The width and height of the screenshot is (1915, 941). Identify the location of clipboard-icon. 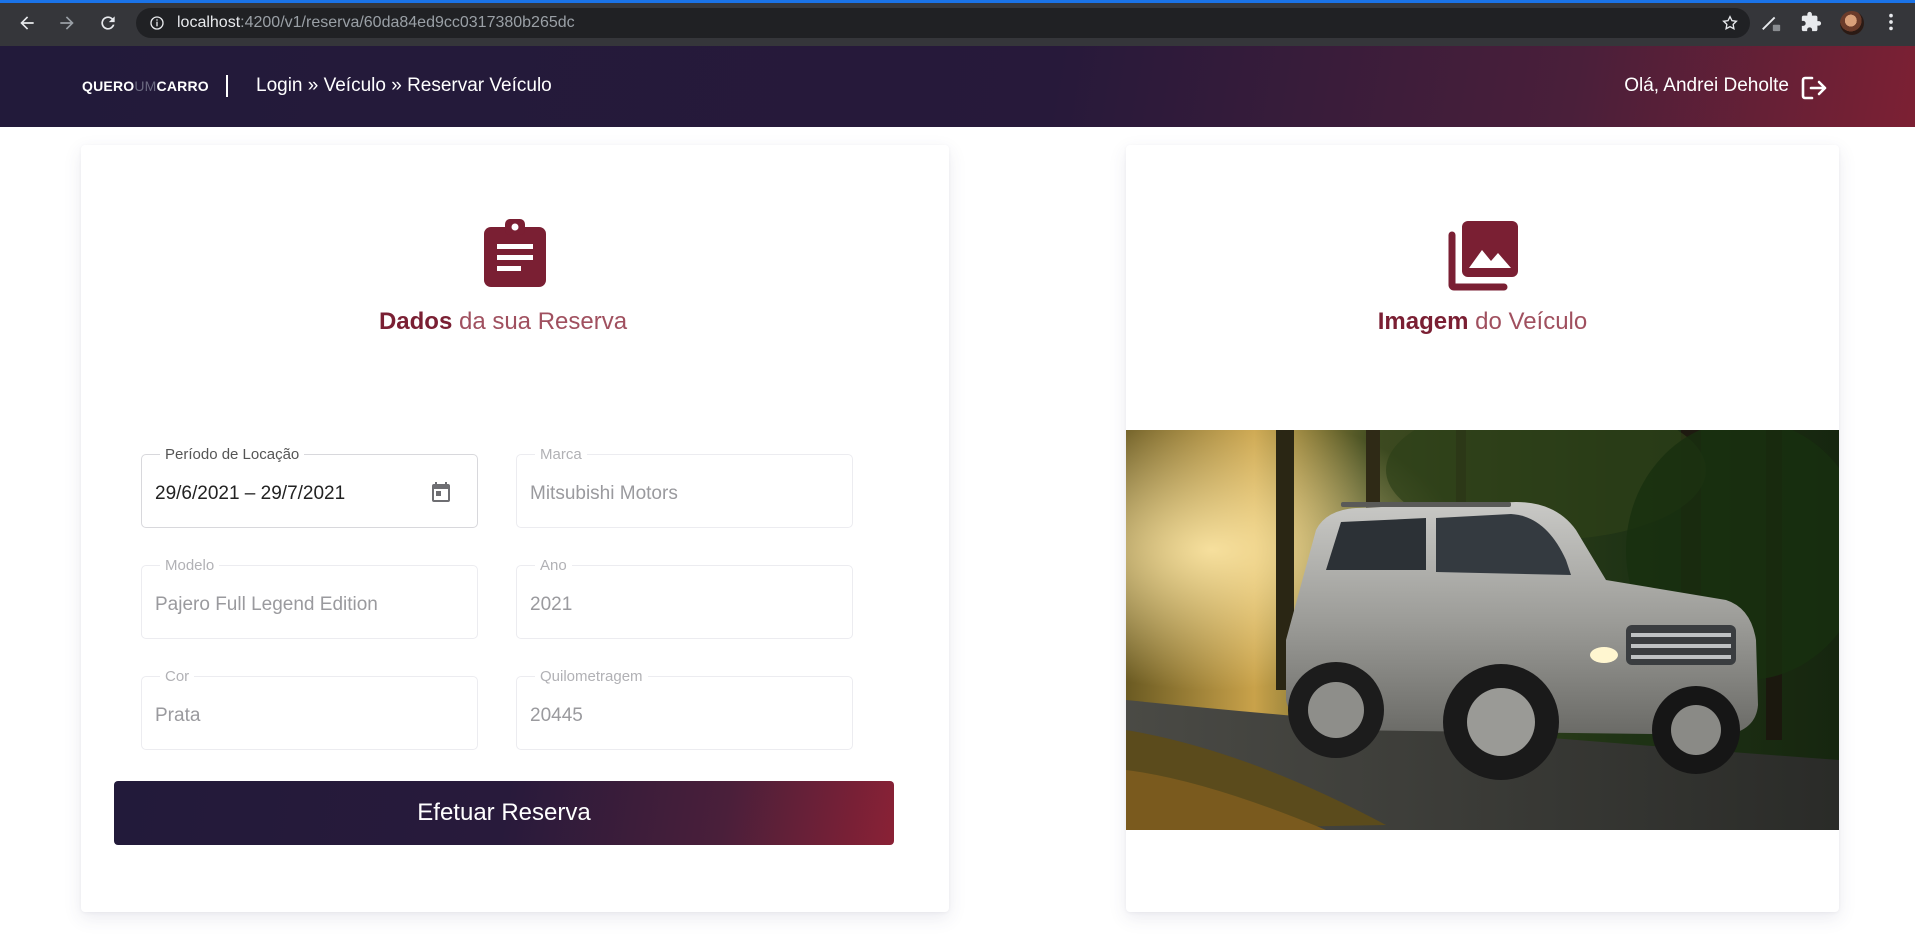
(515, 253).